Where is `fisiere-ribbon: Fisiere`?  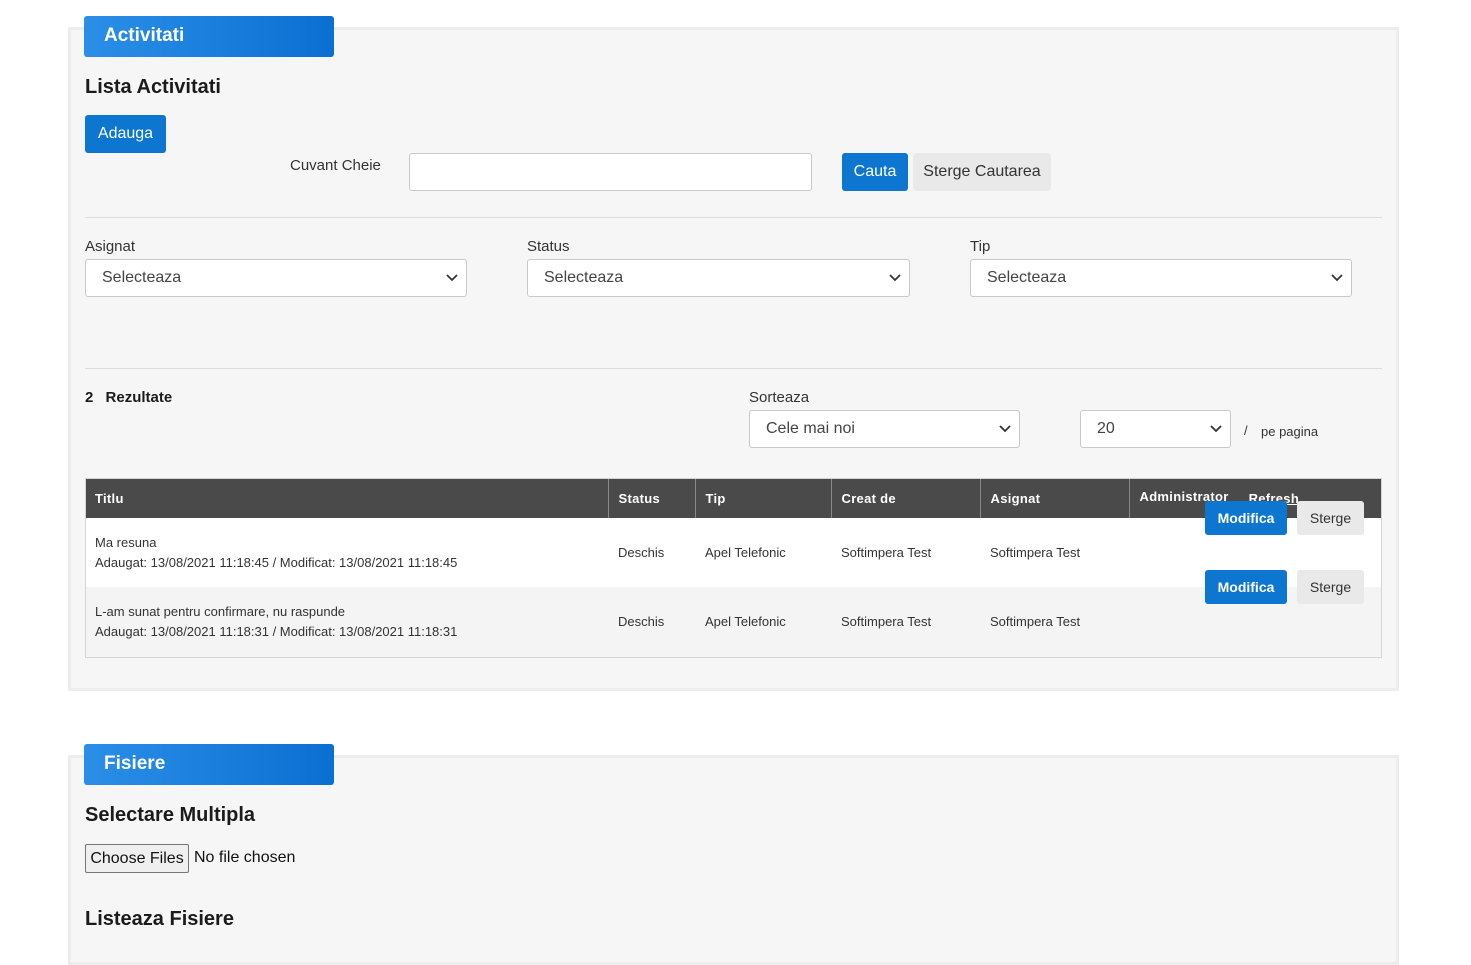 fisiere-ribbon: Fisiere is located at coordinates (209, 764).